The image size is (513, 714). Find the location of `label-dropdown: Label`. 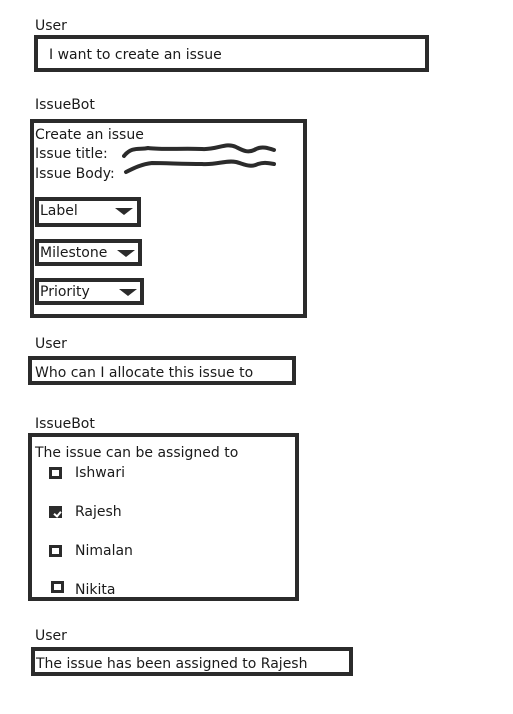

label-dropdown: Label is located at coordinates (88, 212).